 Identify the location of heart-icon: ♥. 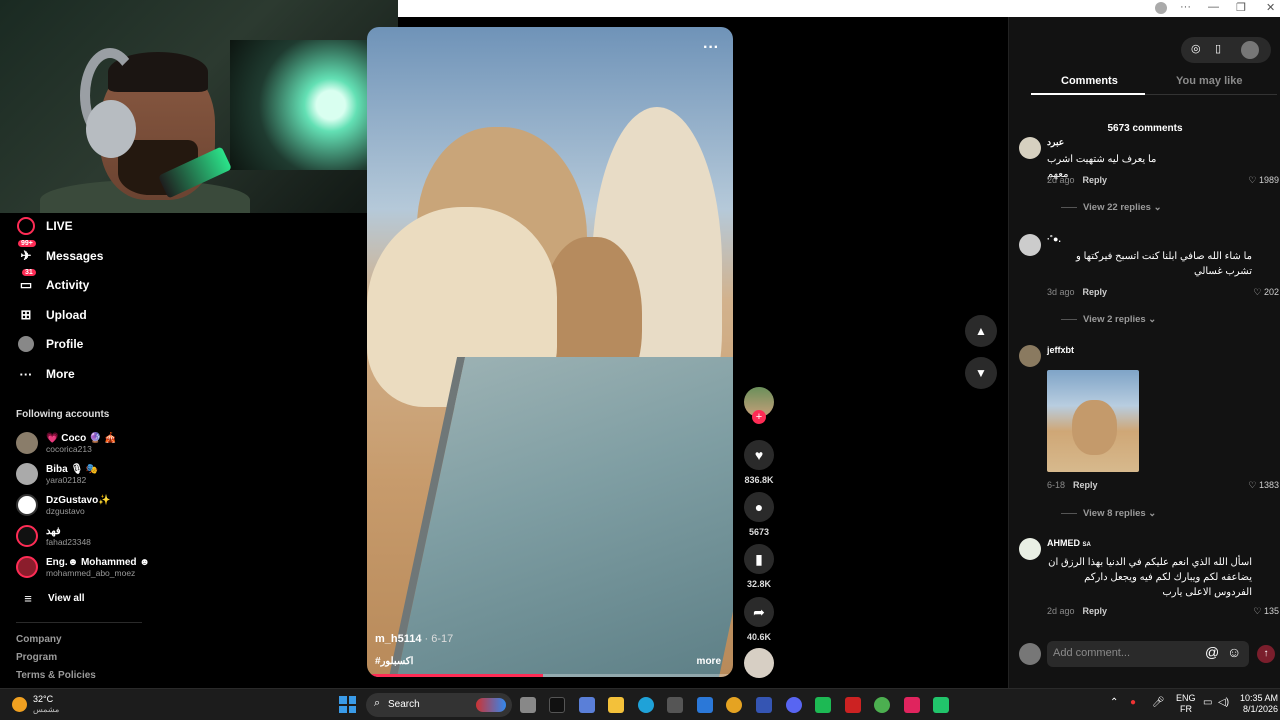
(759, 455).